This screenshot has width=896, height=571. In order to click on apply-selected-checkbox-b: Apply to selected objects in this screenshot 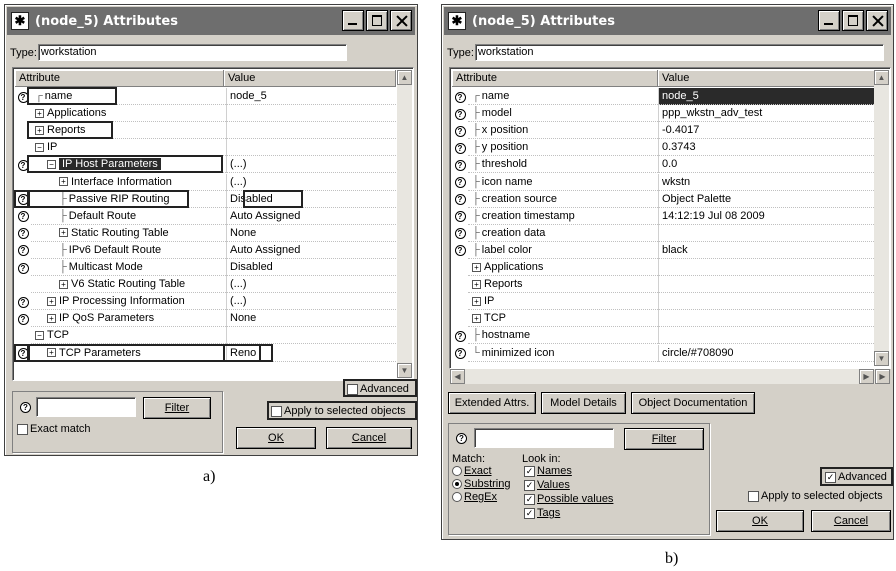, I will do `click(815, 496)`.